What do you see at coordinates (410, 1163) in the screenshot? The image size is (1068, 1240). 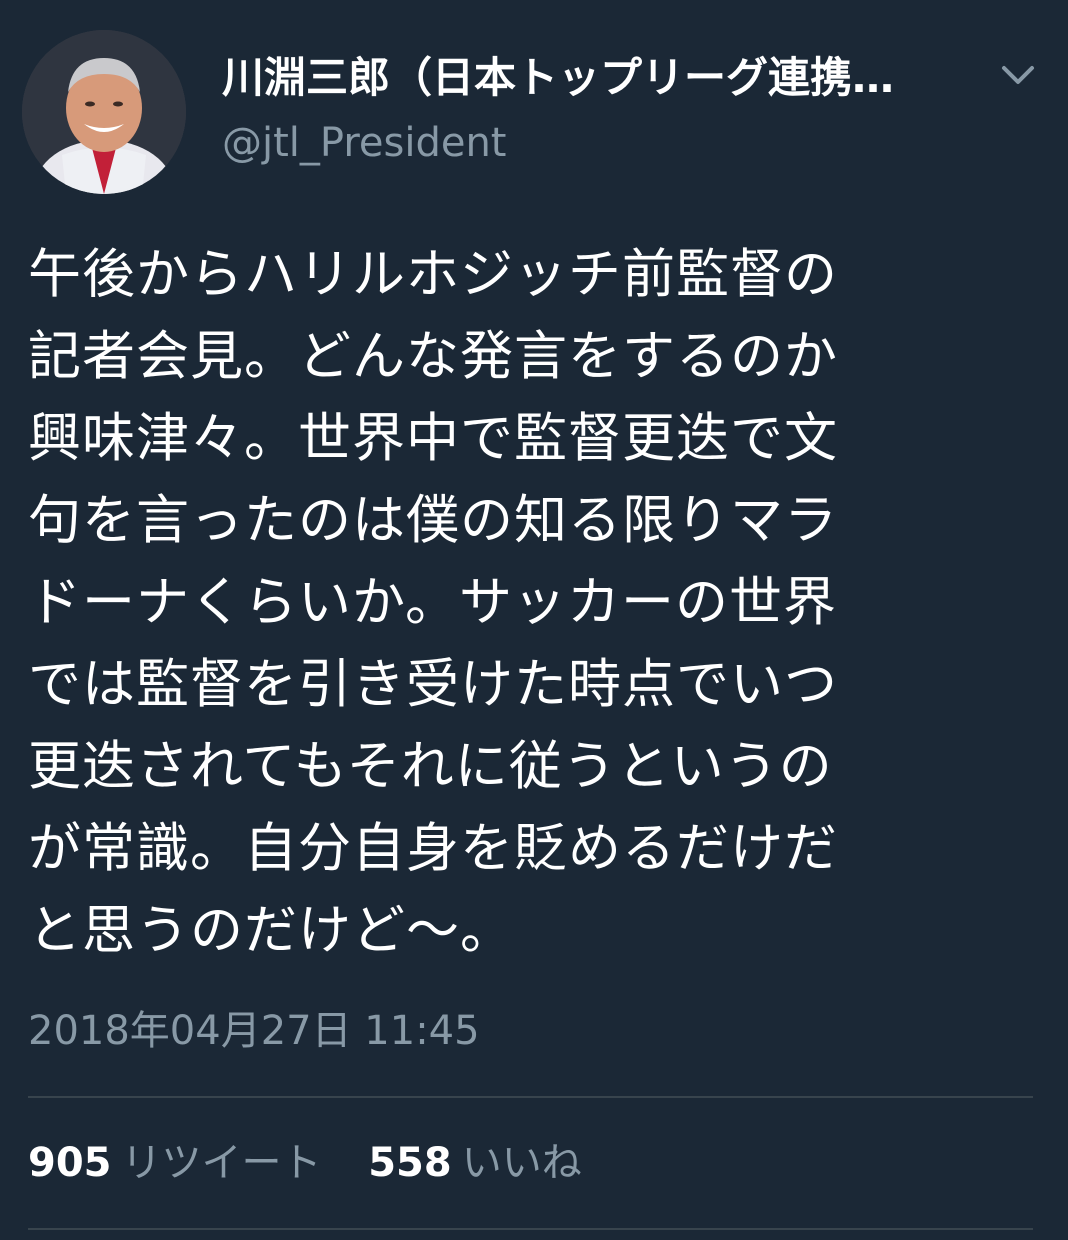 I see `likes-count: 558` at bounding box center [410, 1163].